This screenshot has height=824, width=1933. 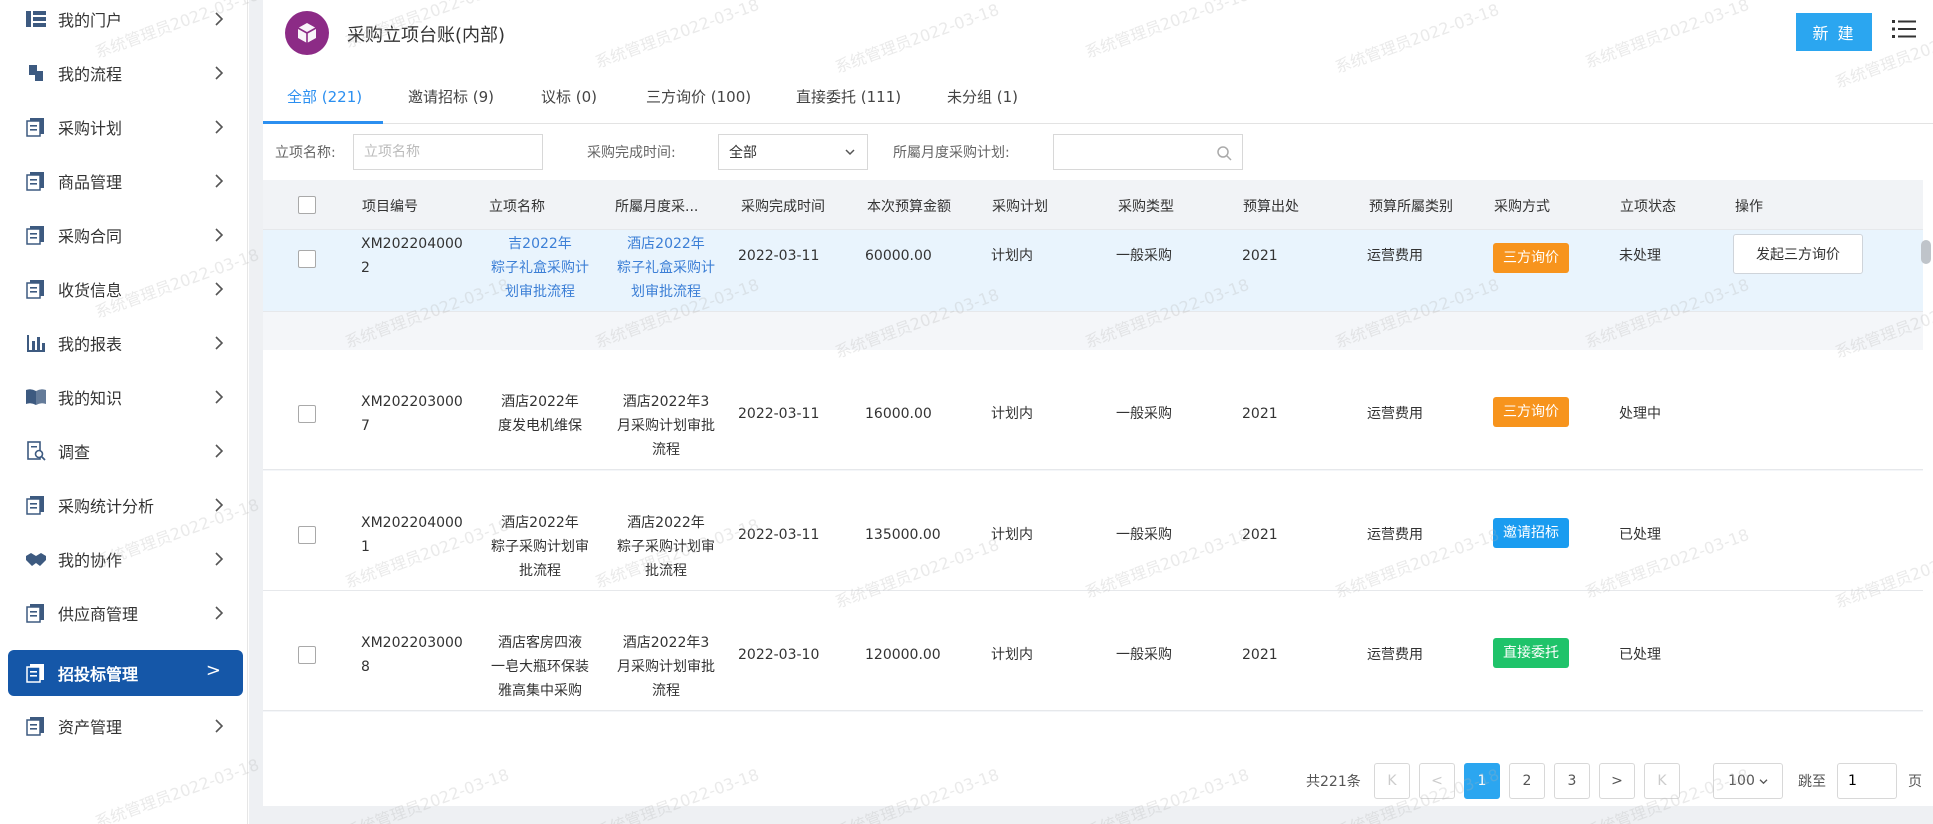 What do you see at coordinates (125, 343) in the screenshot?
I see `sidebar-item-6: 我的报表` at bounding box center [125, 343].